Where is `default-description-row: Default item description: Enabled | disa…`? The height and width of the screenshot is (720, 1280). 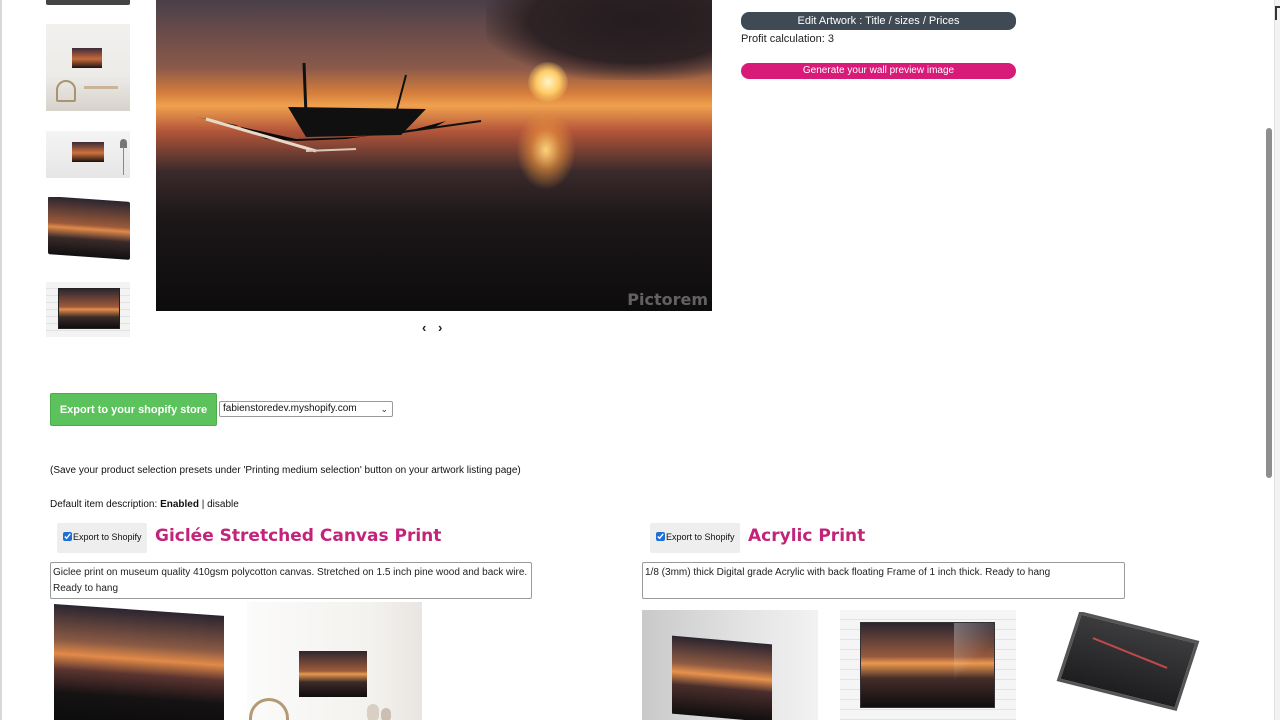
default-description-row: Default item description: Enabled | disa… is located at coordinates (144, 504).